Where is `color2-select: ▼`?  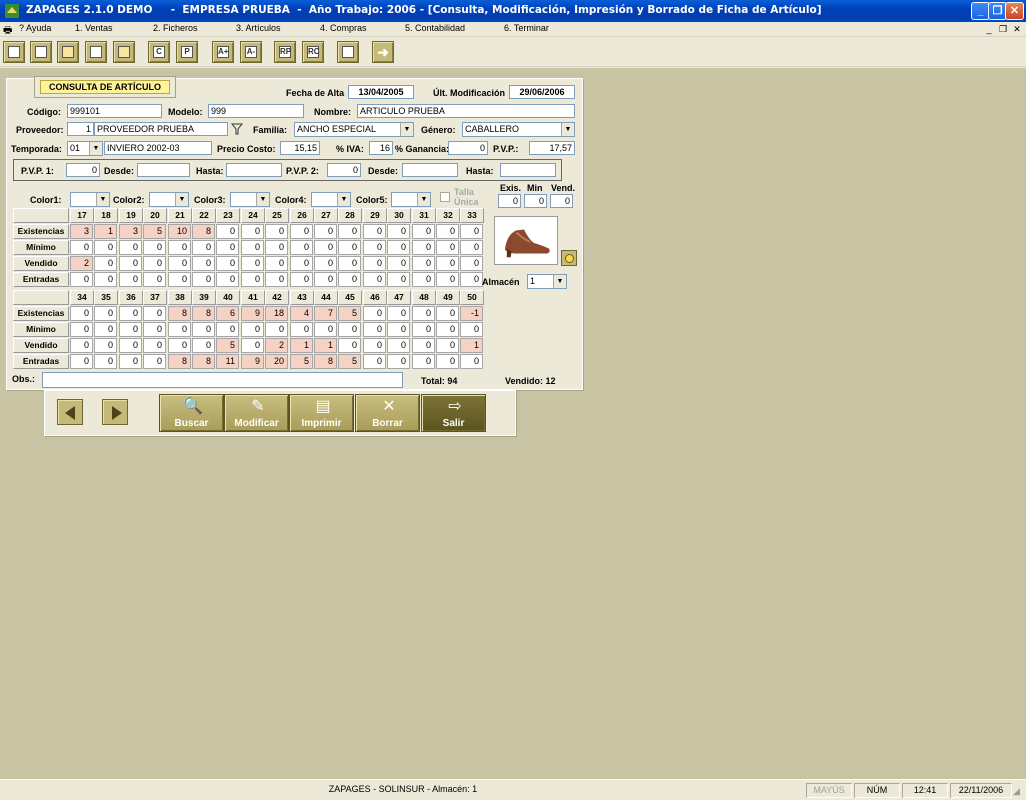
color2-select: ▼ is located at coordinates (169, 199).